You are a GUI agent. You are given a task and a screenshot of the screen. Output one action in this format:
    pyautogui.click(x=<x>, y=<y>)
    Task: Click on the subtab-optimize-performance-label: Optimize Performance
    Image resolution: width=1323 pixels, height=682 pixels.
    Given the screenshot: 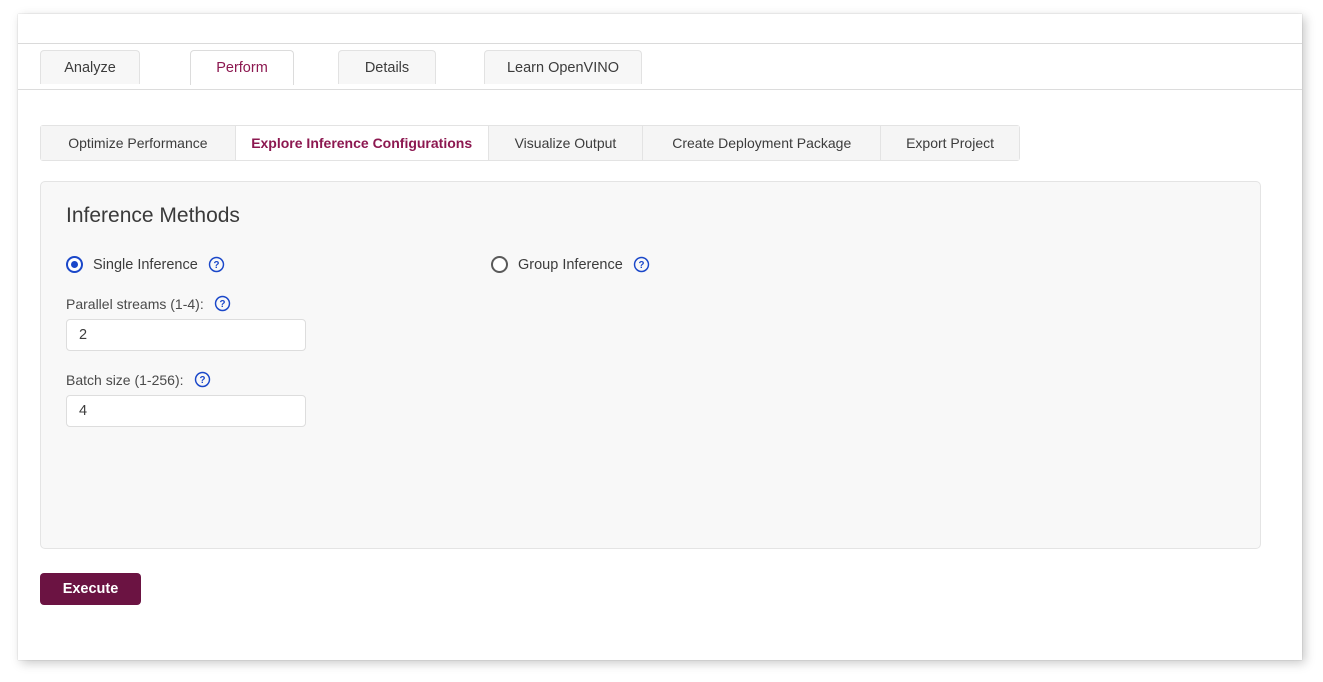 What is the action you would take?
    pyautogui.click(x=138, y=143)
    